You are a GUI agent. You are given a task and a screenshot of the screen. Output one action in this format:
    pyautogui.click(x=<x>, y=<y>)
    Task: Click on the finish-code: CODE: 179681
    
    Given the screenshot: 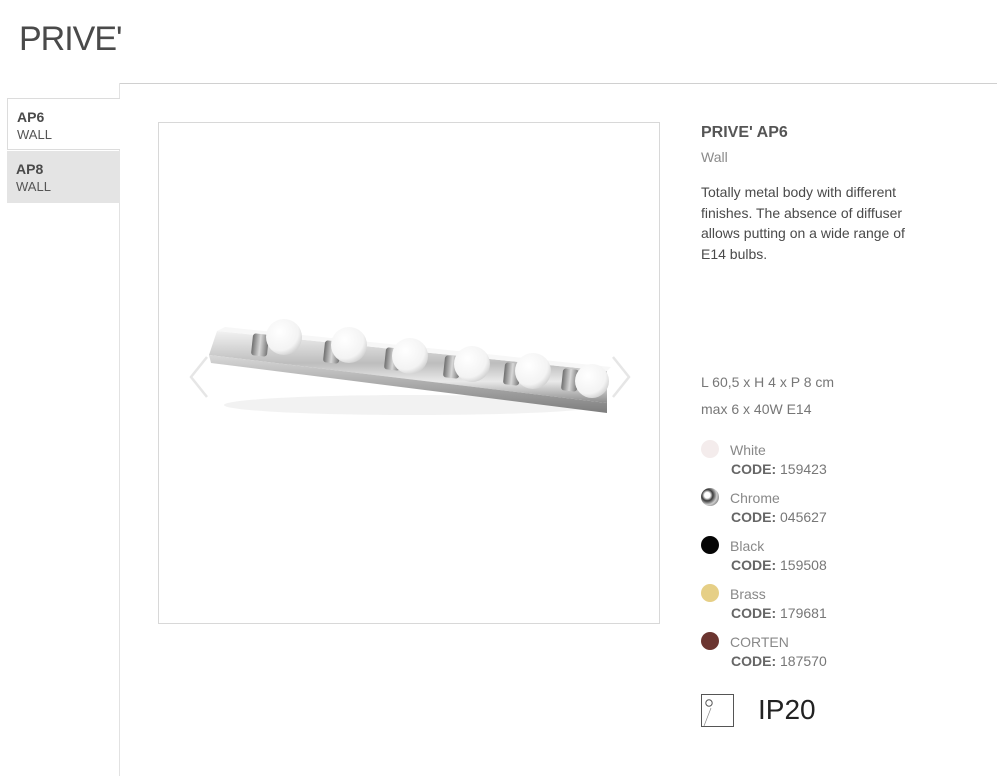 What is the action you would take?
    pyautogui.click(x=779, y=613)
    